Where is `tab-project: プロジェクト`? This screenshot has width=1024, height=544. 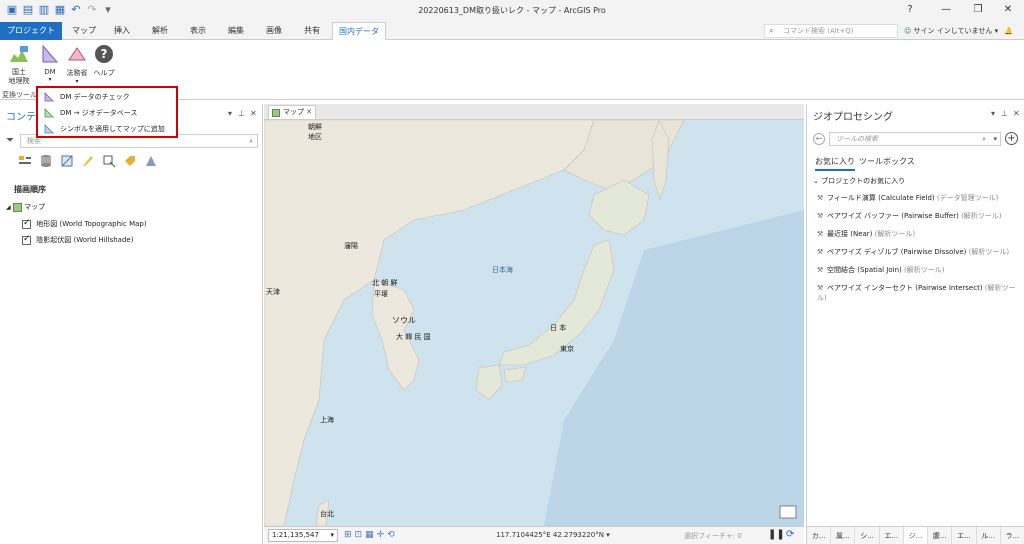 tab-project: プロジェクト is located at coordinates (31, 31).